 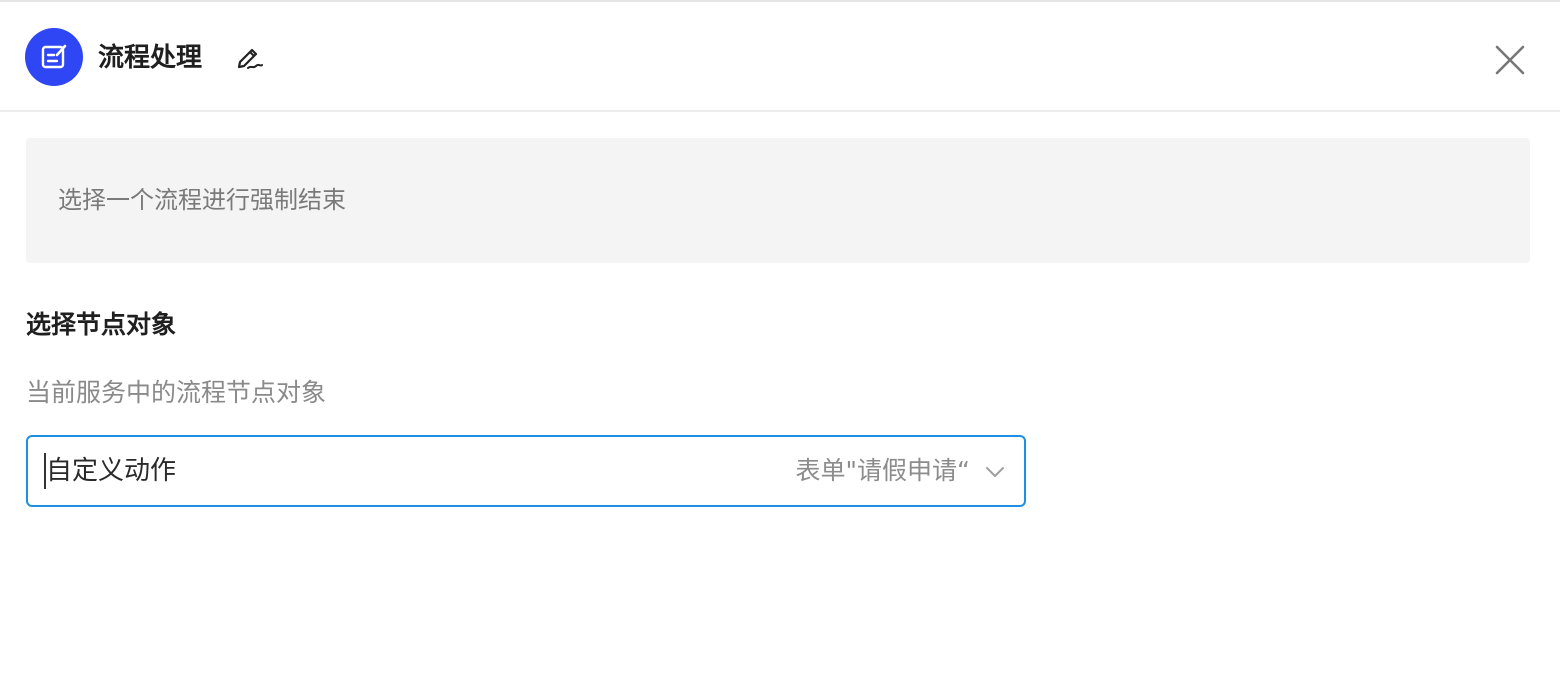 I want to click on section-title: 选择节点对象, so click(x=101, y=324).